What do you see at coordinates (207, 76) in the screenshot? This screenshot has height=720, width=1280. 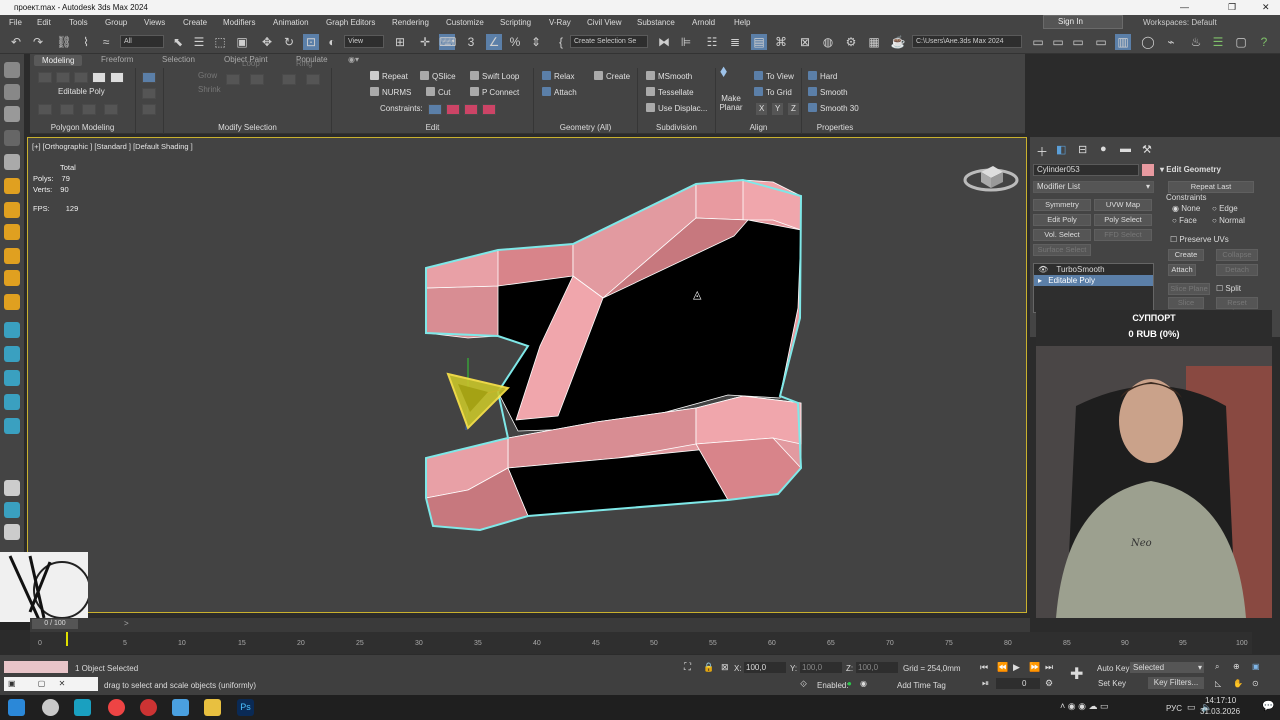 I see `grow-button: Grow` at bounding box center [207, 76].